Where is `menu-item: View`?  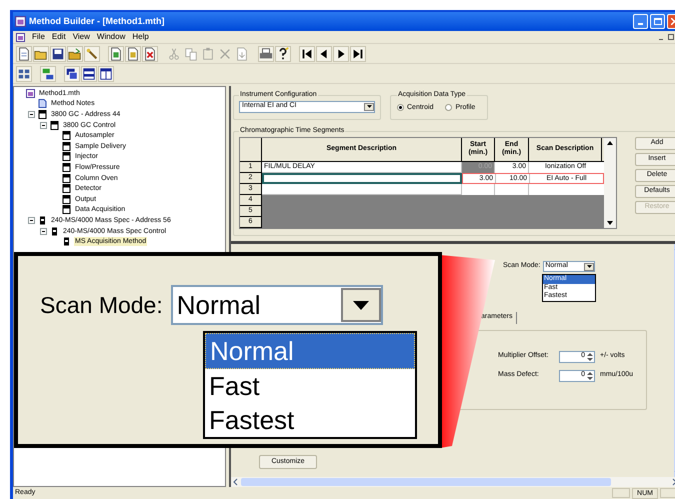
menu-item: View is located at coordinates (81, 37).